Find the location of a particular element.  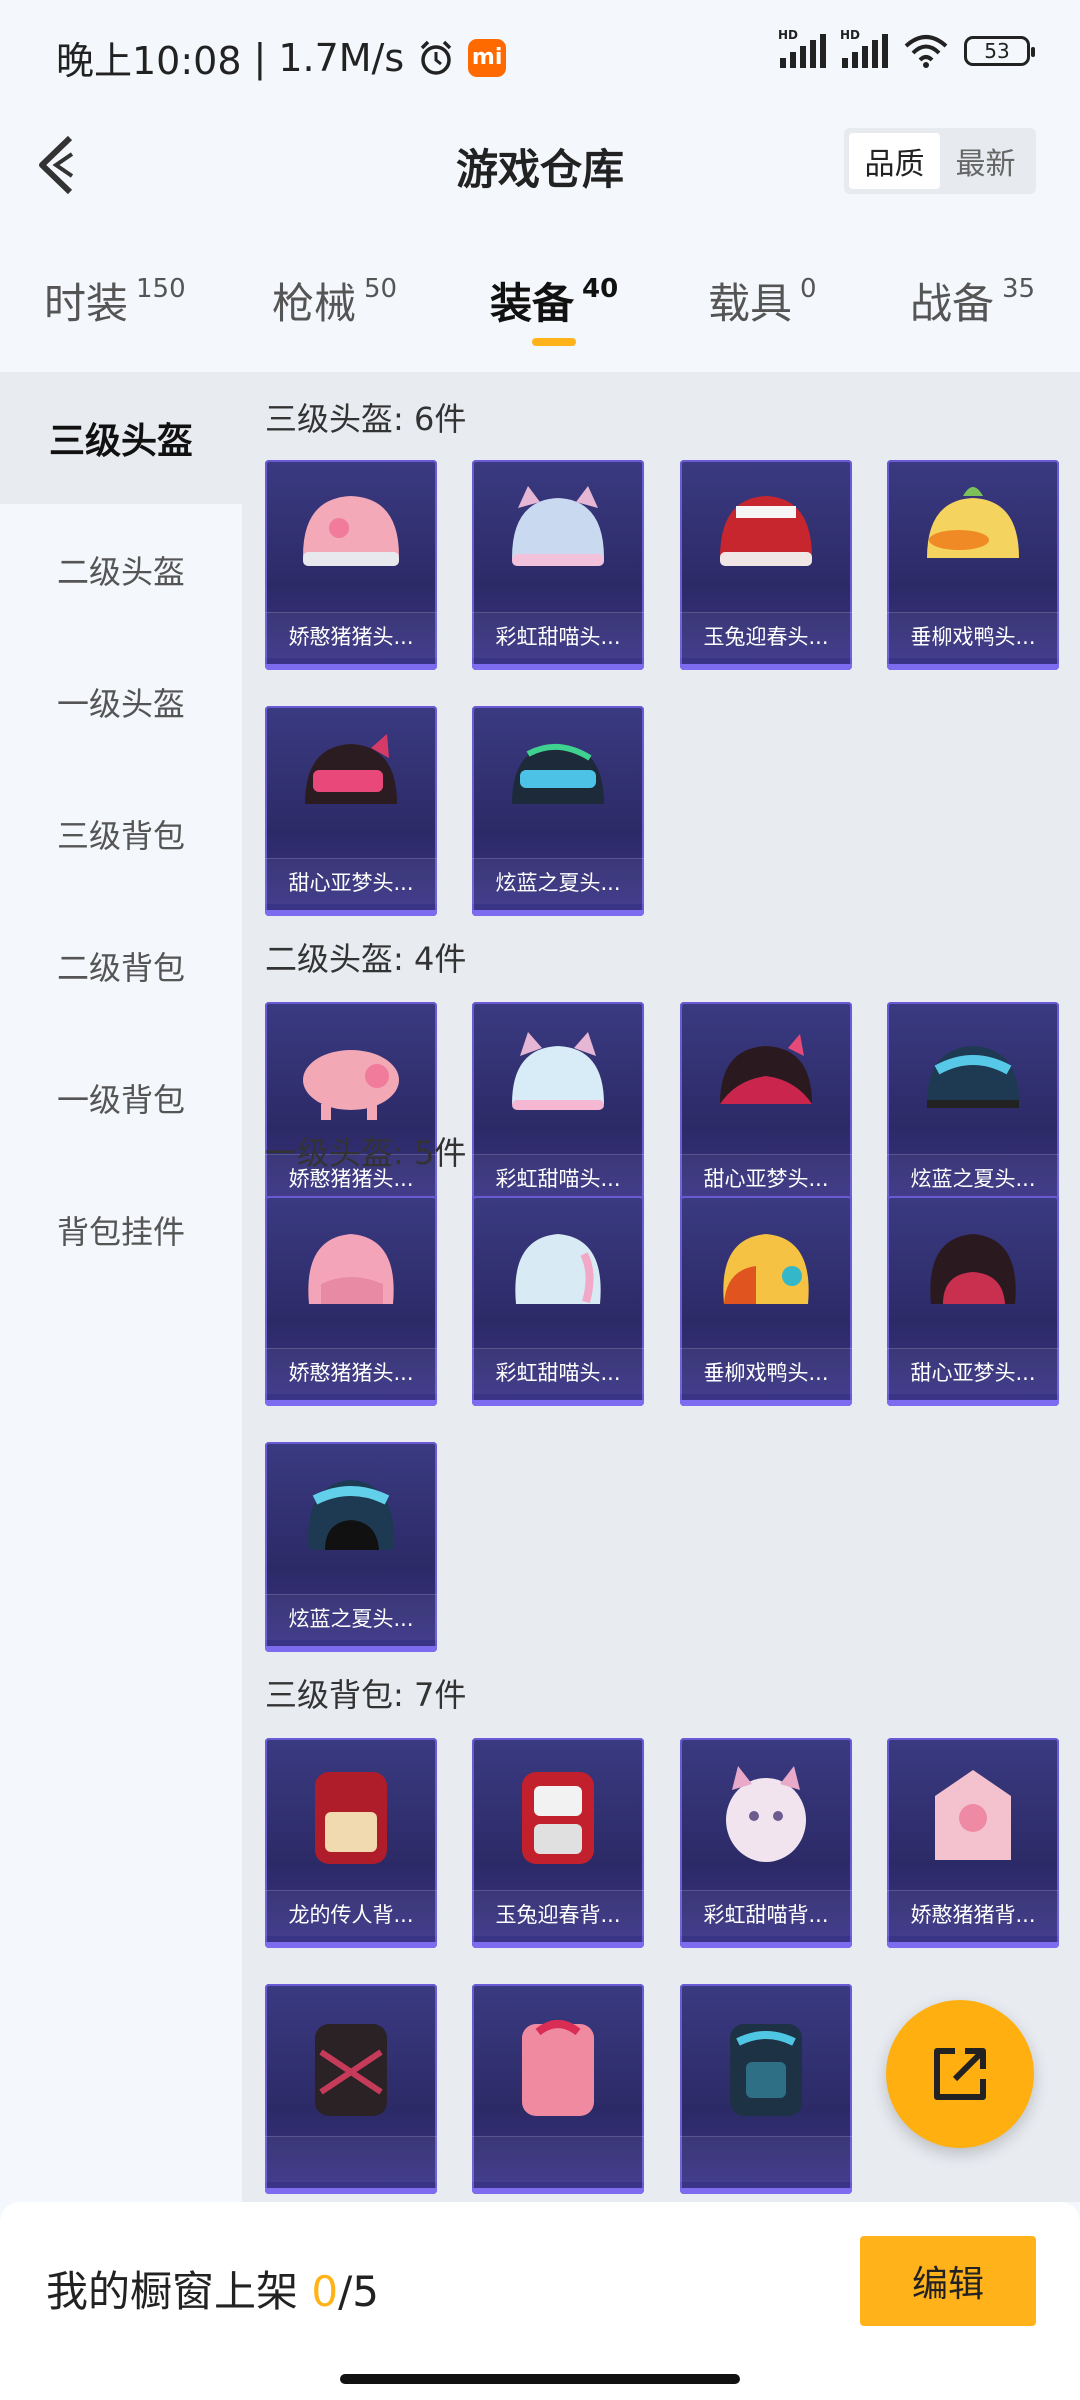

section-title-lv1-helmet: 一级头盔: 5件 is located at coordinates (366, 1153).